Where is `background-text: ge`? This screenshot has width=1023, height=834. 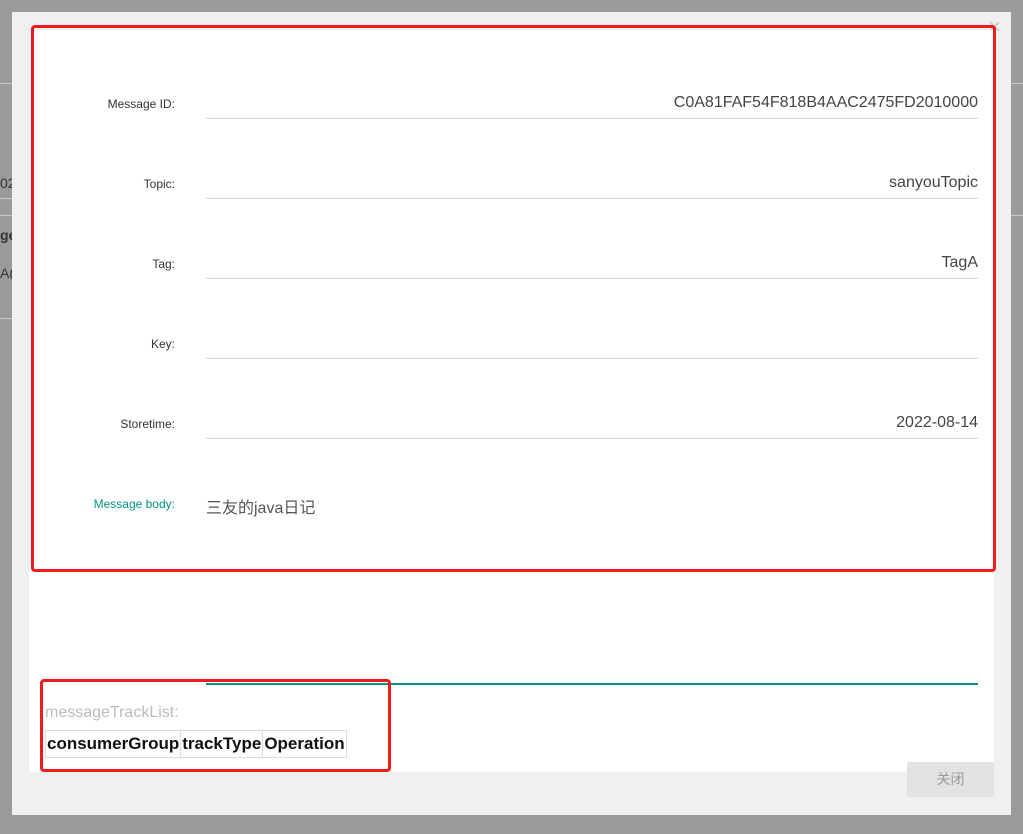
background-text: ge is located at coordinates (6, 235).